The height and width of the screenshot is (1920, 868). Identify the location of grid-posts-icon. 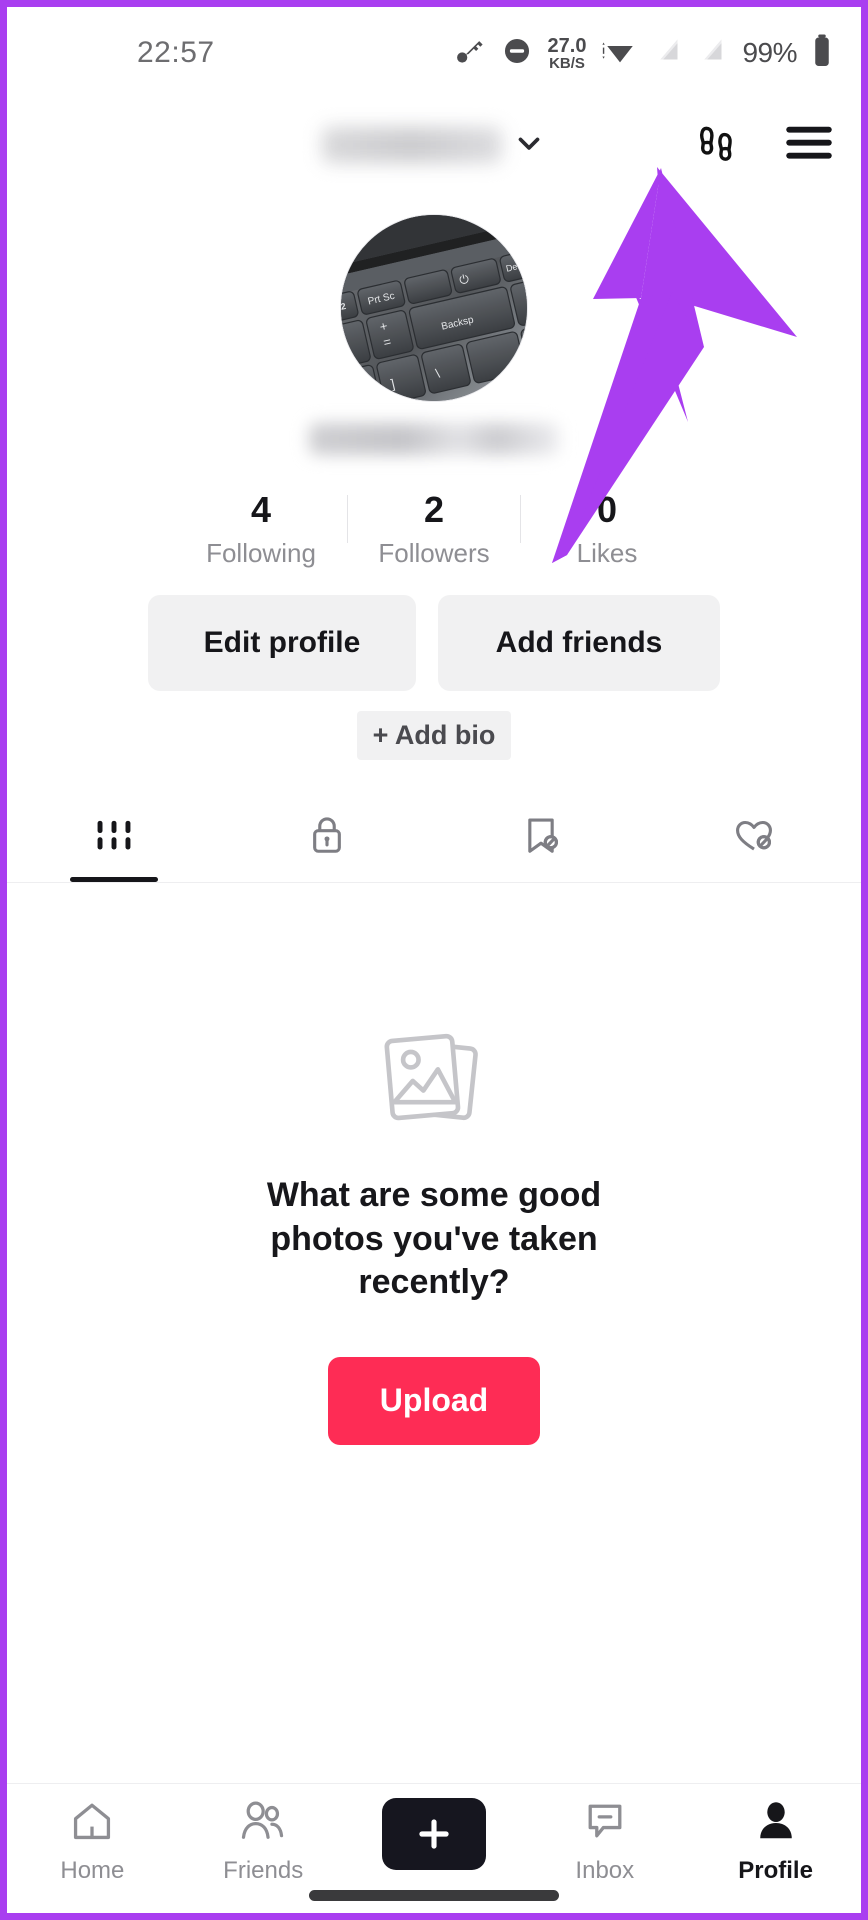
(114, 836).